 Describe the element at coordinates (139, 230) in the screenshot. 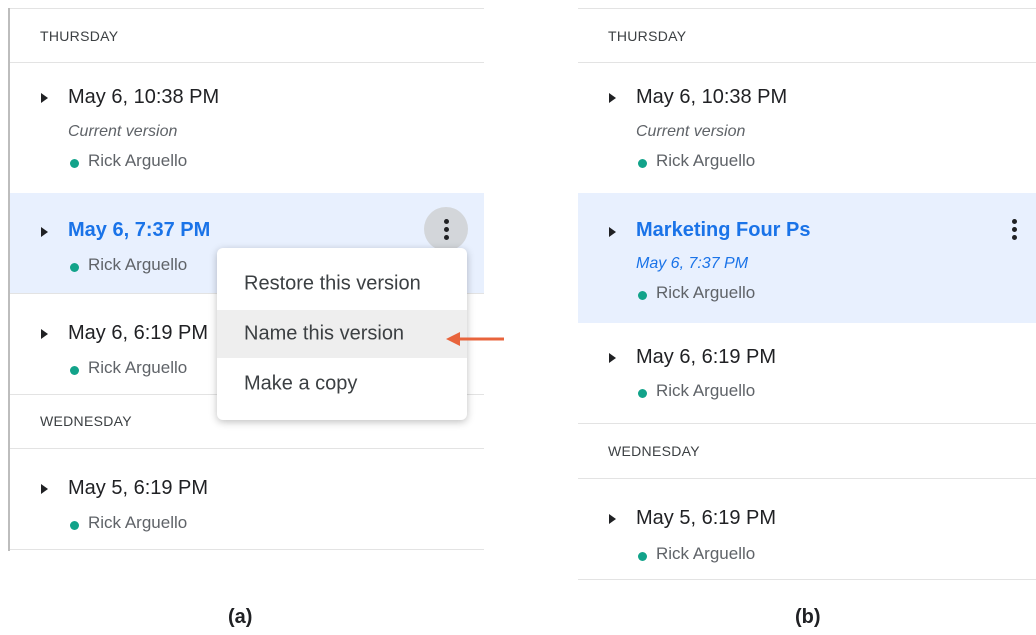

I see `version-title: May 6, 7:37 PM` at that location.